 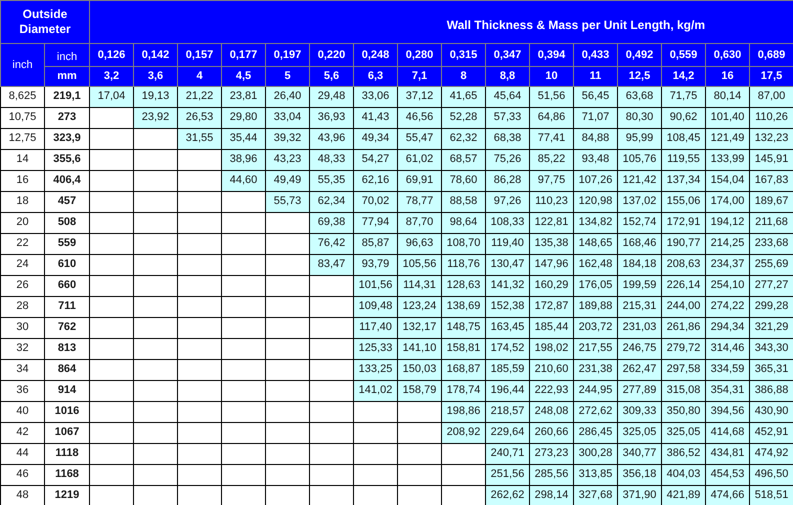 What do you see at coordinates (376, 306) in the screenshot?
I see `table-cell: 109,48` at bounding box center [376, 306].